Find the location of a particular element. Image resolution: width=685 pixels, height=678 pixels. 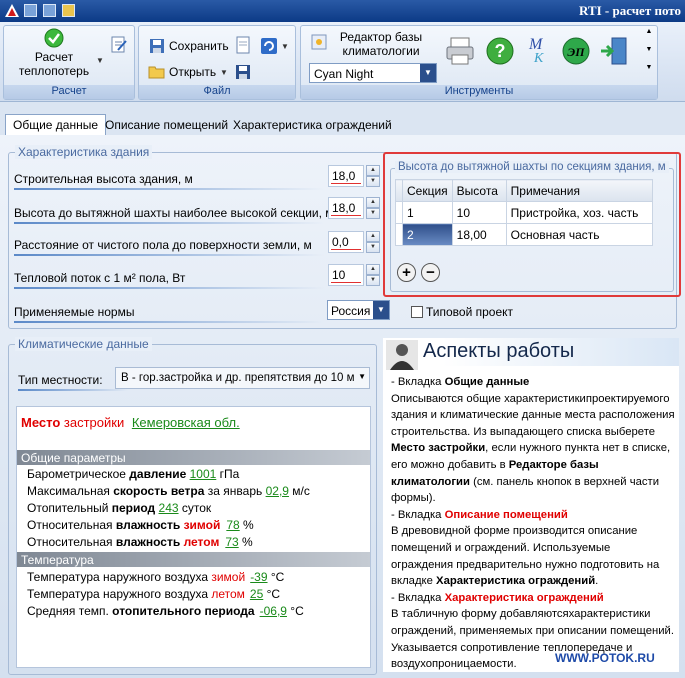

table-row: 1 10 Пристройка, хоз. часть is located at coordinates (524, 212).